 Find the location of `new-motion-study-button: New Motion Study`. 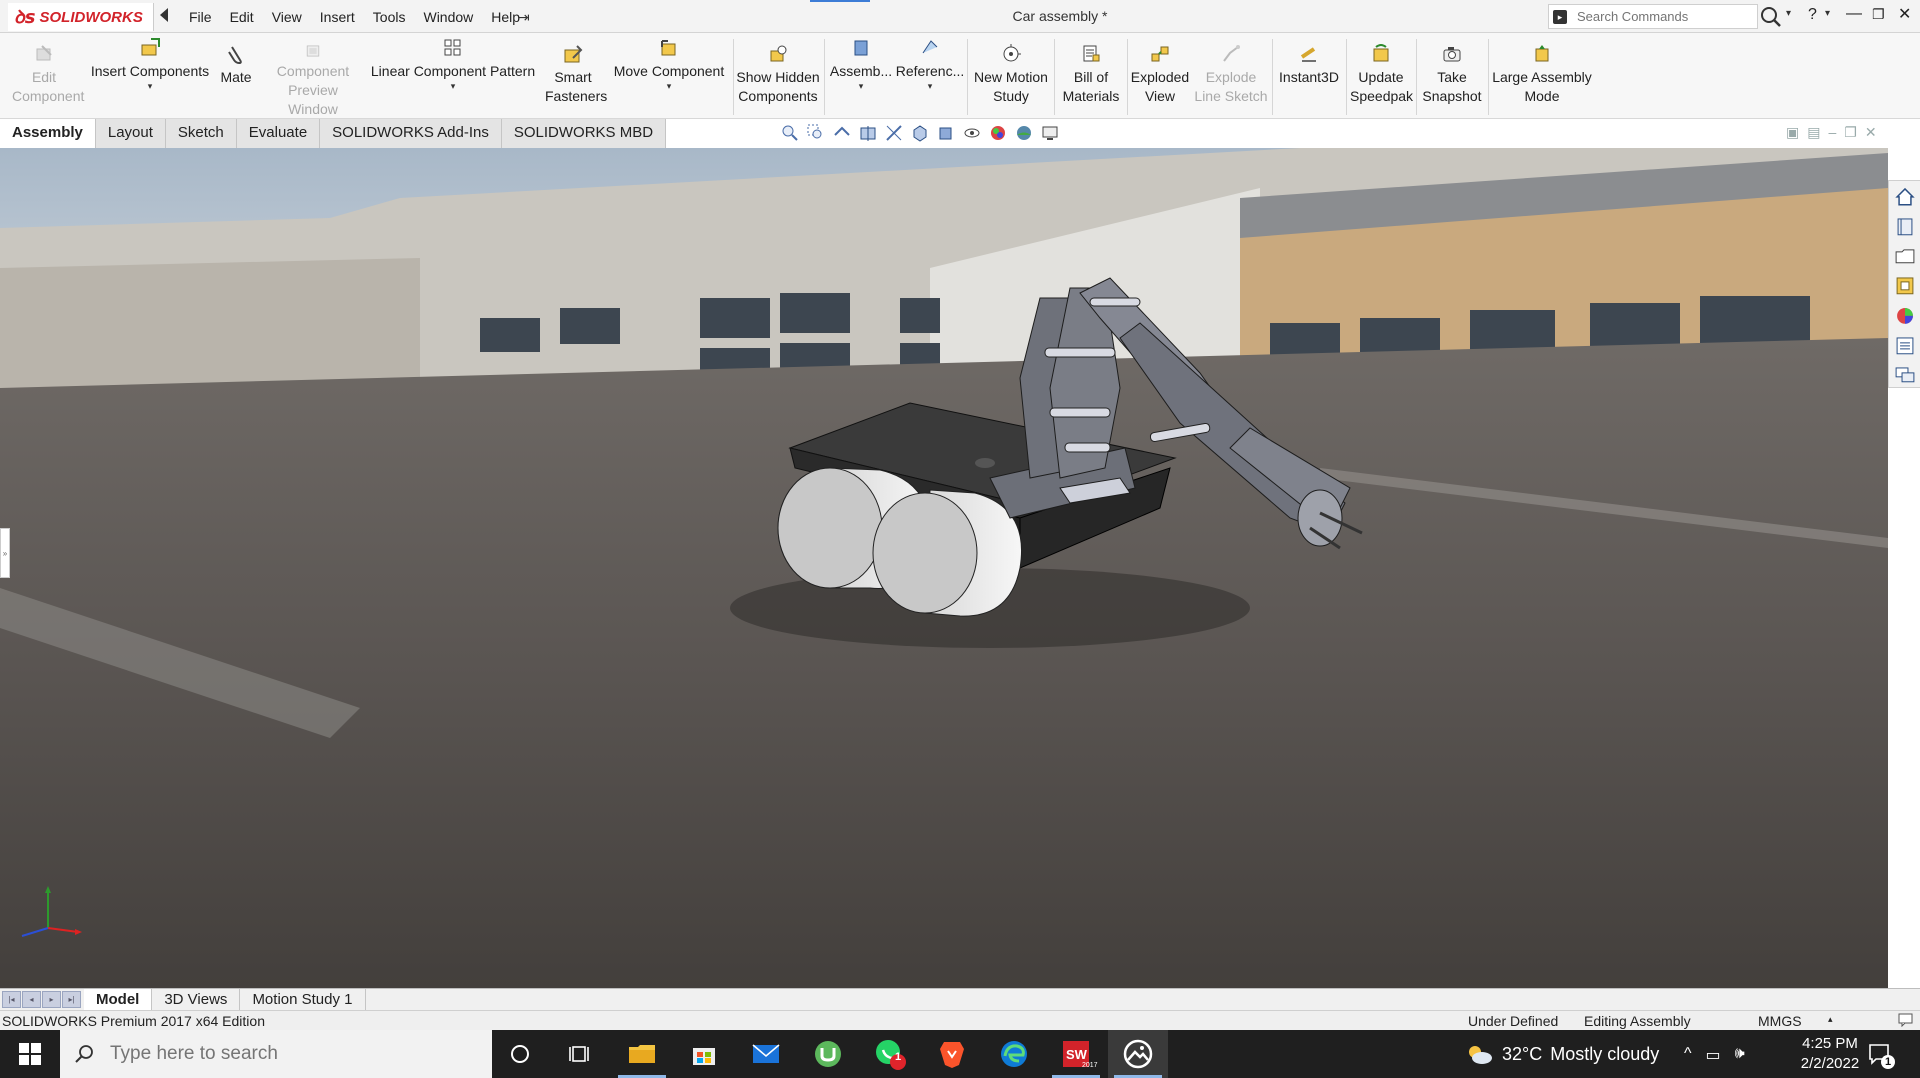

new-motion-study-button: New Motion Study is located at coordinates (1011, 76).